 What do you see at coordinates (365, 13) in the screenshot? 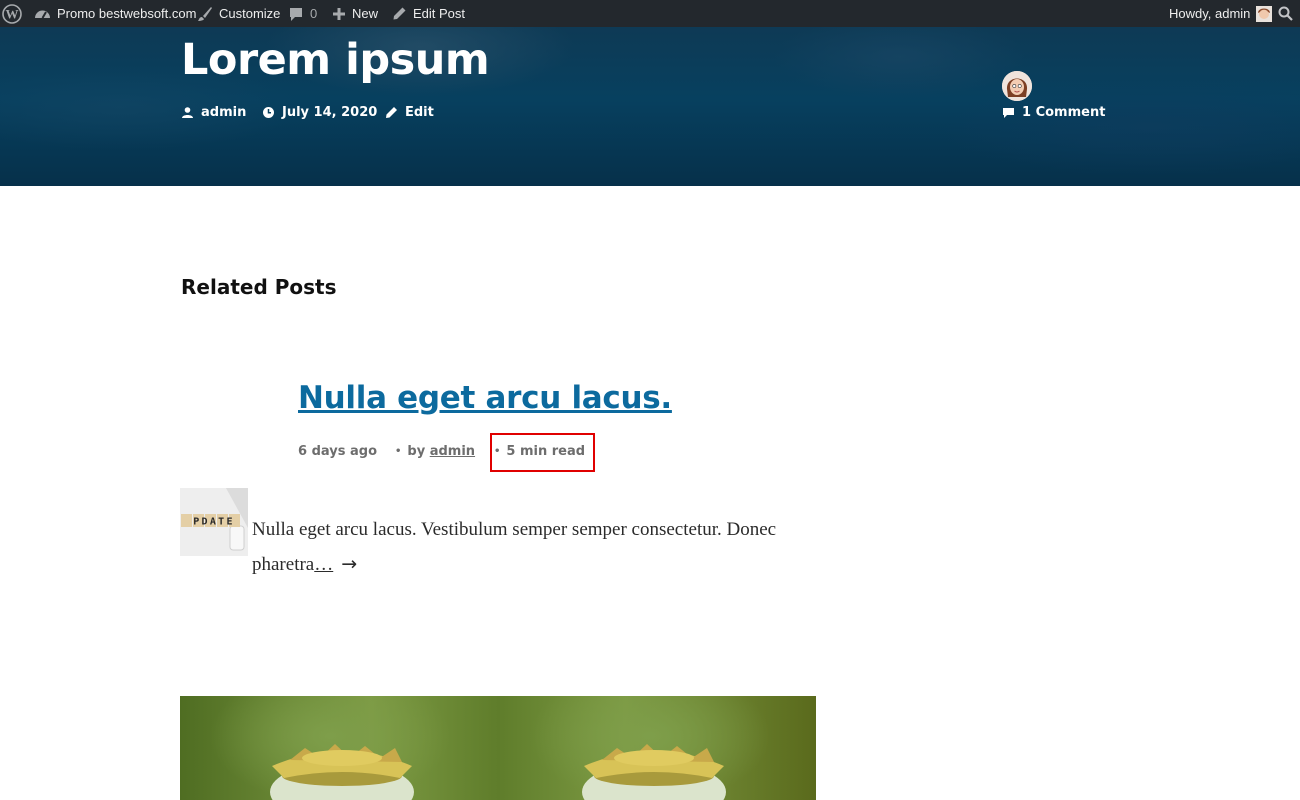
I see `new-label: New` at bounding box center [365, 13].